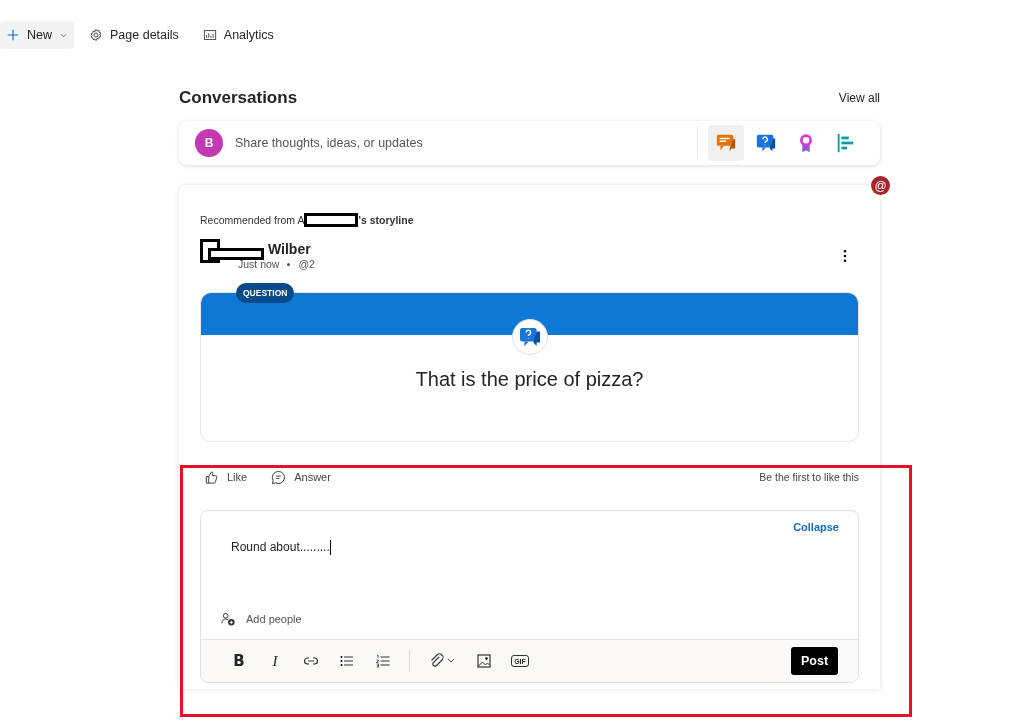  What do you see at coordinates (134, 35) in the screenshot?
I see `page-details-button: Page details` at bounding box center [134, 35].